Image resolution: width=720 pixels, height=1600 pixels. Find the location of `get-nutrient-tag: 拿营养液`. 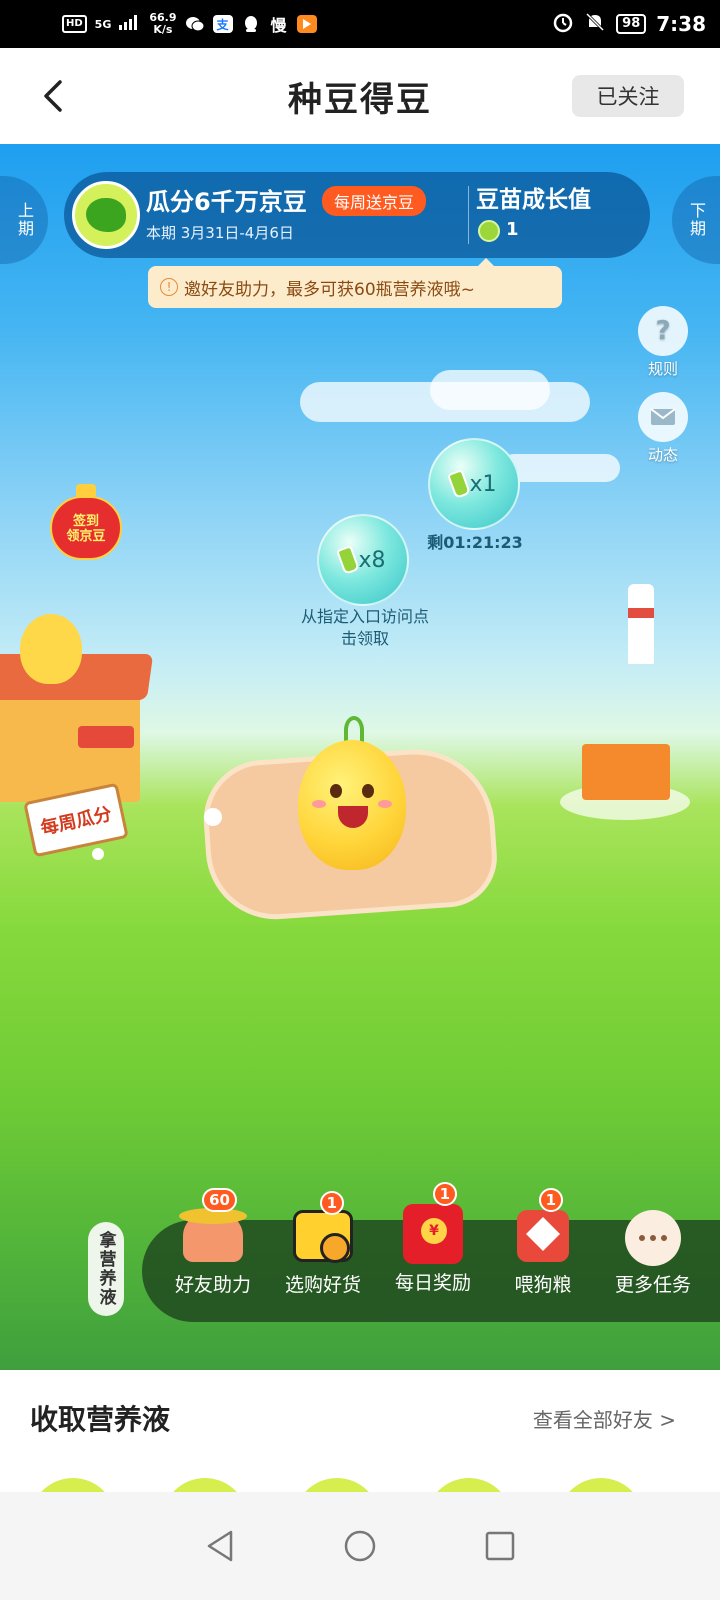

get-nutrient-tag: 拿营养液 is located at coordinates (106, 1269).